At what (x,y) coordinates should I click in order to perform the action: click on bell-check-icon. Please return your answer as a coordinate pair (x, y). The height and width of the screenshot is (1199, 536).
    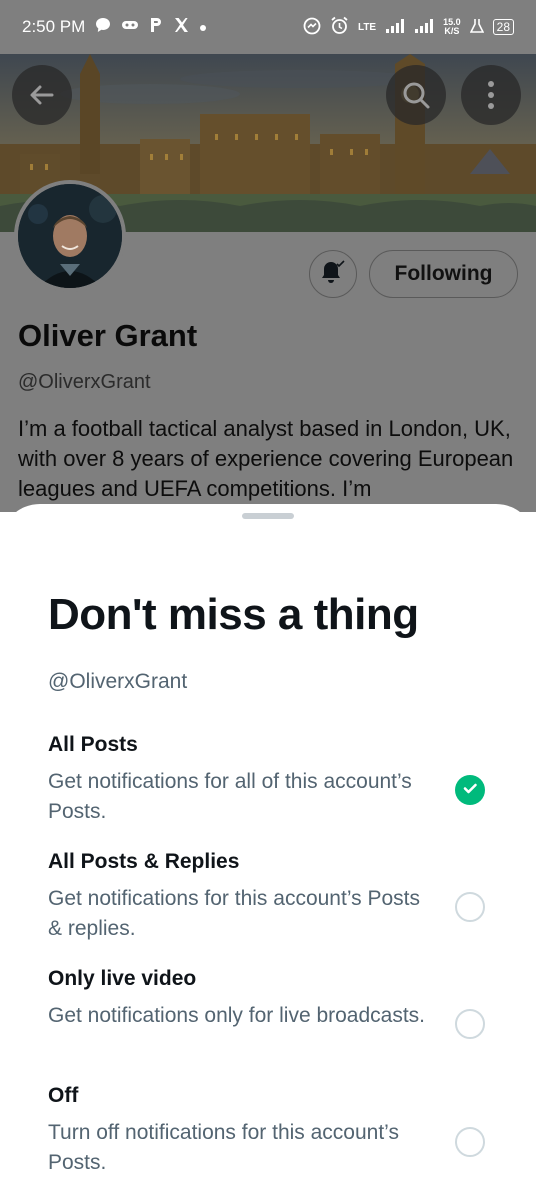
    Looking at the image, I should click on (333, 274).